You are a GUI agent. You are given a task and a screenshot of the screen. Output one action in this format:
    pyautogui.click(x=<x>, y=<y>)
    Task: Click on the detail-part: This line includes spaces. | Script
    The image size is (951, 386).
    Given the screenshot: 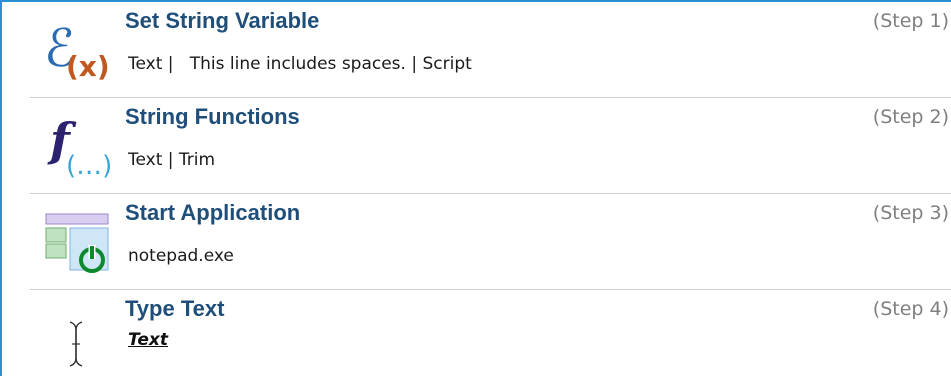 What is the action you would take?
    pyautogui.click(x=330, y=64)
    